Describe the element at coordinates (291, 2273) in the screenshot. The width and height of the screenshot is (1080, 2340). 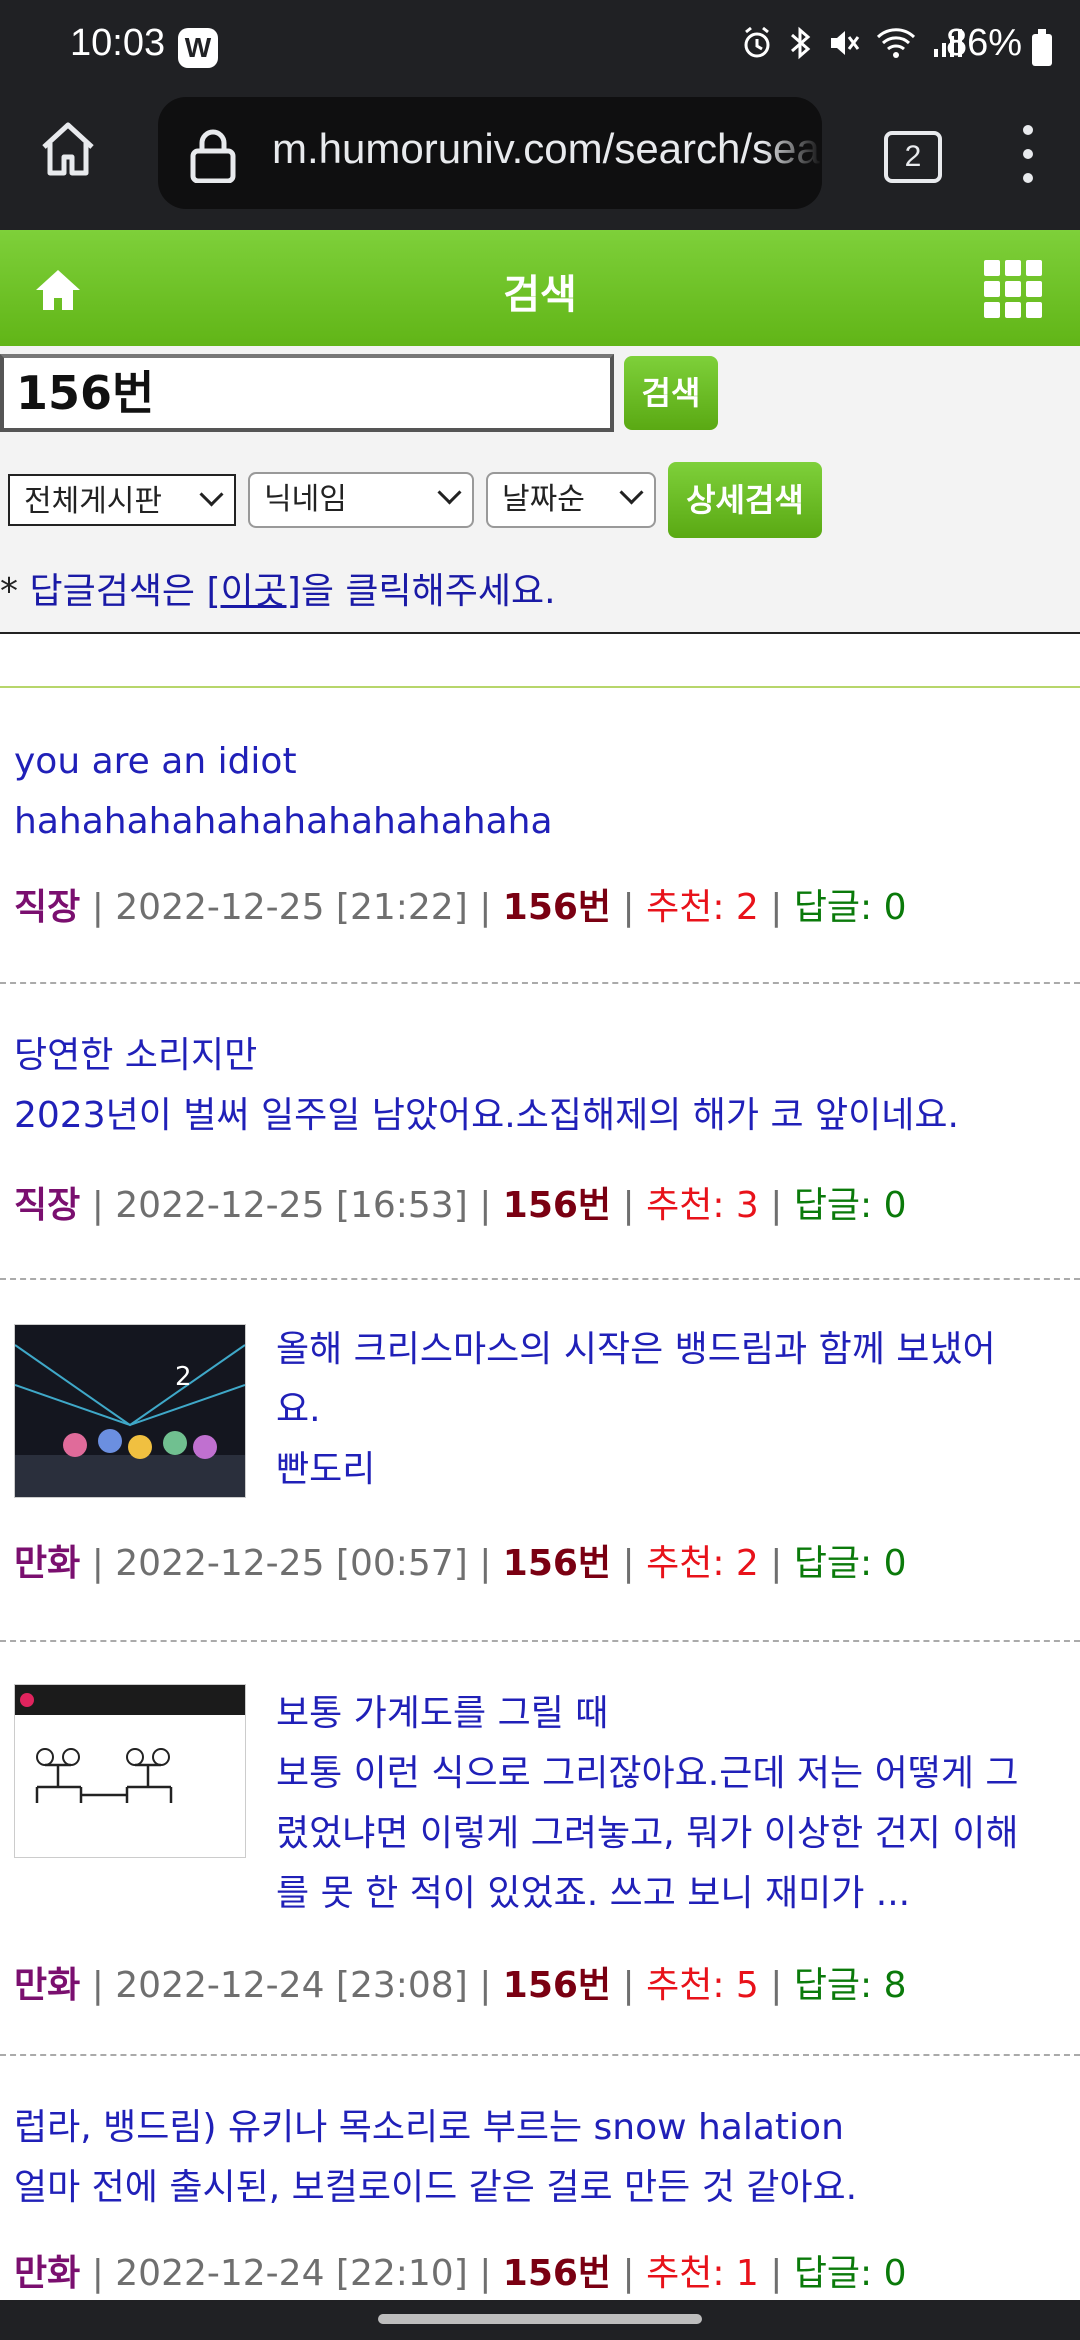
I see `result-date: 2022-12-24 [22:10]` at that location.